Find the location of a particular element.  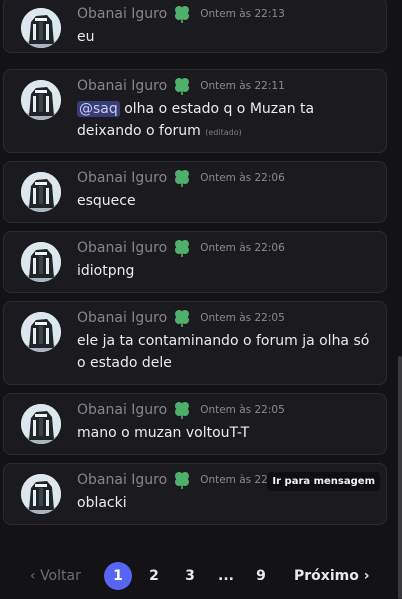

edited-label: (editado) is located at coordinates (223, 132).